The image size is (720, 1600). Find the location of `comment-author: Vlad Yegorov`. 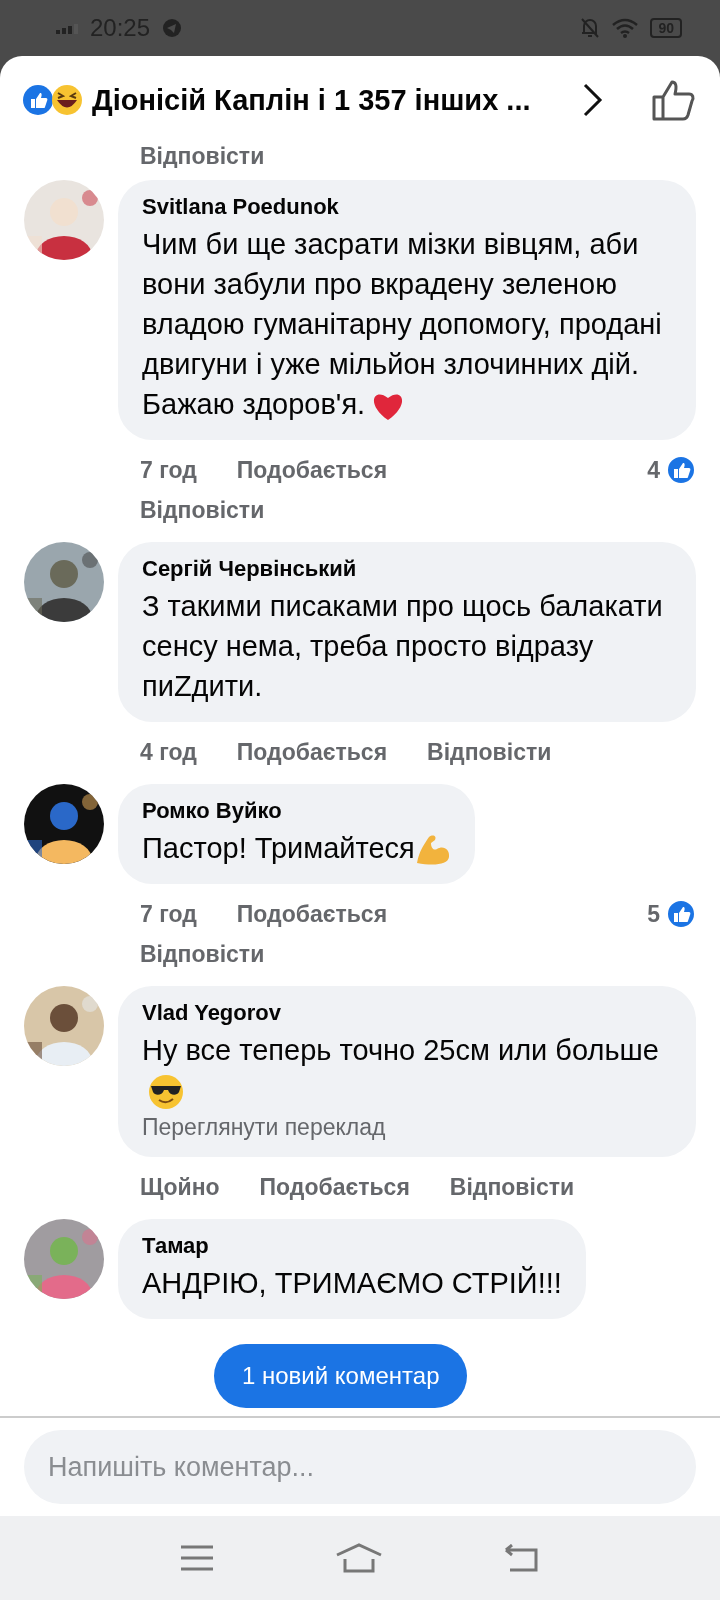

comment-author: Vlad Yegorov is located at coordinates (407, 1013).